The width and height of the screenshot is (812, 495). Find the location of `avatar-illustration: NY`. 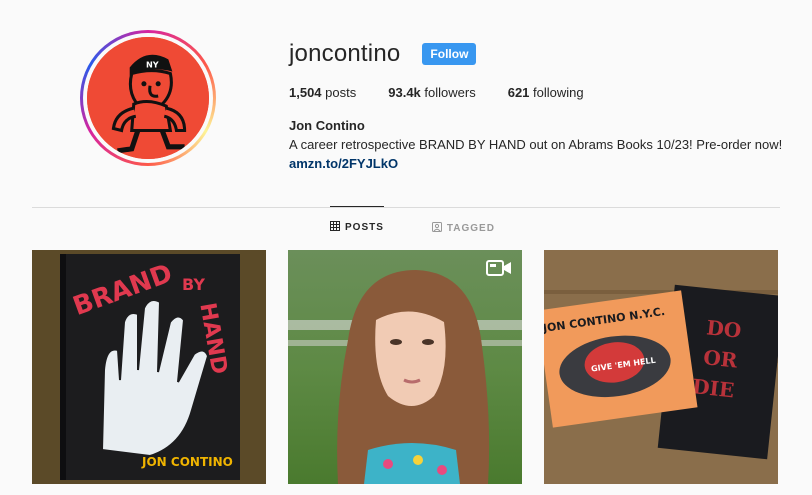

avatar-illustration: NY is located at coordinates (148, 98).